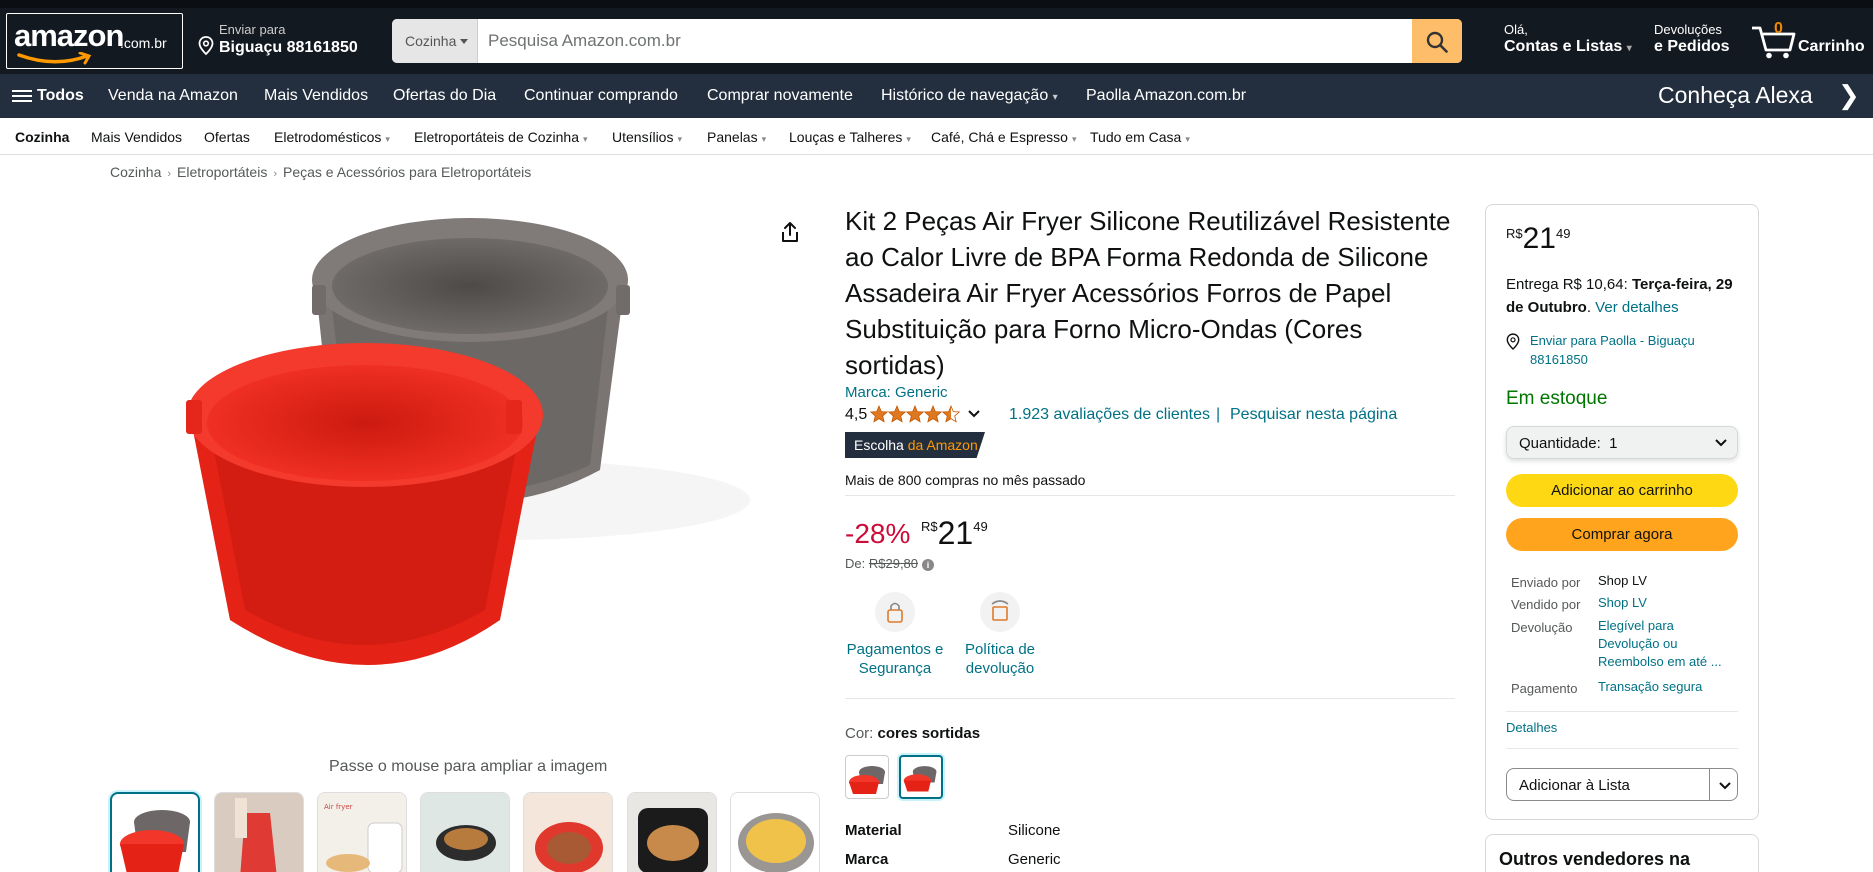 The height and width of the screenshot is (872, 1873). What do you see at coordinates (928, 565) in the screenshot?
I see `info-icon: i` at bounding box center [928, 565].